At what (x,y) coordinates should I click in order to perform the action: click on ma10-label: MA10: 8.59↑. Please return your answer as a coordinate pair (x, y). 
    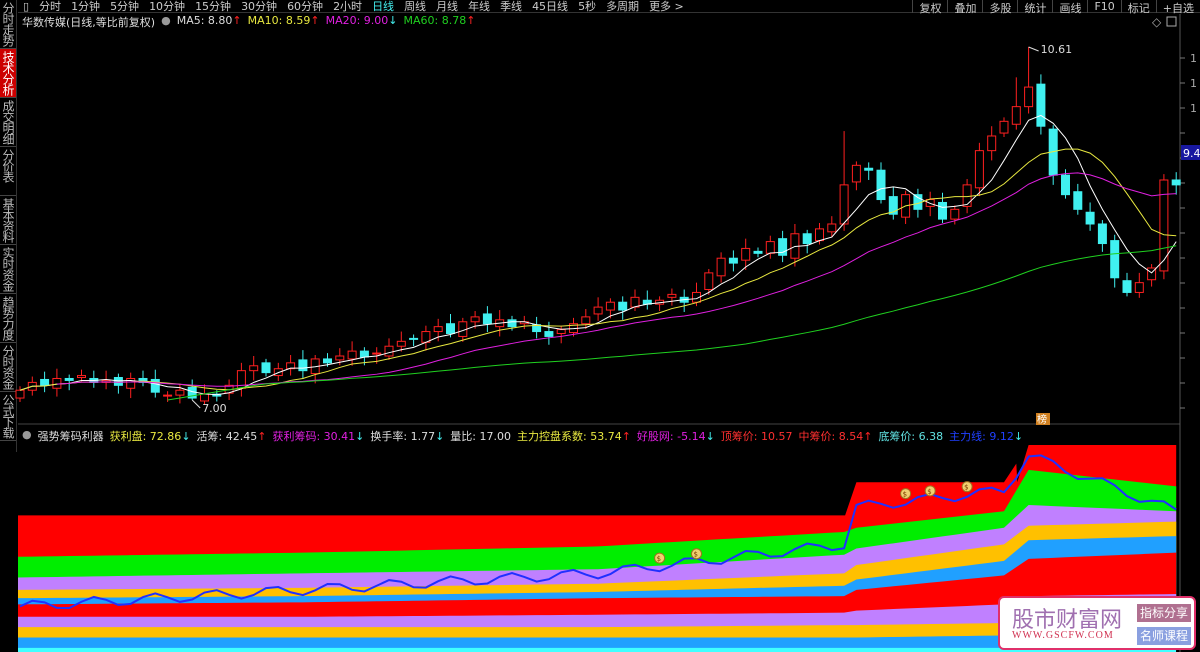
    Looking at the image, I should click on (283, 20).